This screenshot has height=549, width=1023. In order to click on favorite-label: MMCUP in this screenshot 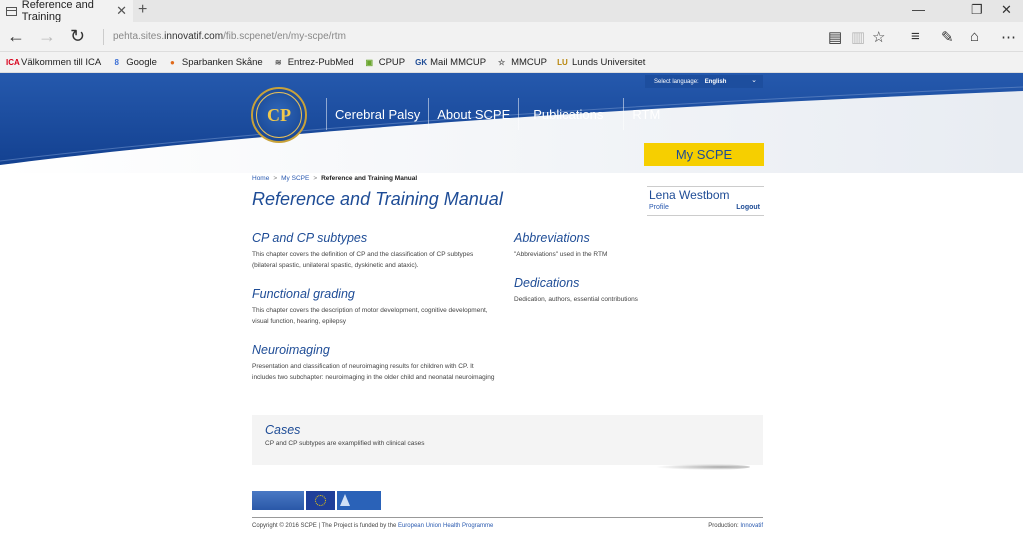, I will do `click(529, 62)`.